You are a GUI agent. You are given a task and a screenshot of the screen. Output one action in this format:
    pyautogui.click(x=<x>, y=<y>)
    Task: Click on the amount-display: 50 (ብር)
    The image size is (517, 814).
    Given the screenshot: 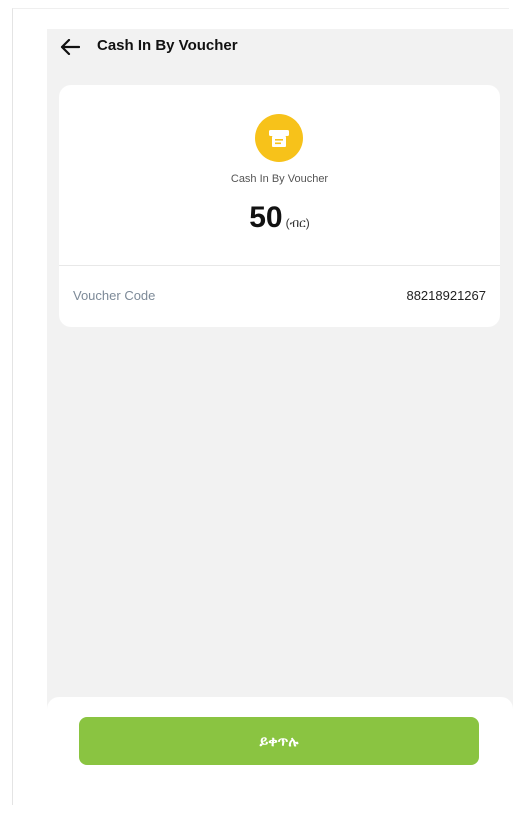 What is the action you would take?
    pyautogui.click(x=279, y=218)
    